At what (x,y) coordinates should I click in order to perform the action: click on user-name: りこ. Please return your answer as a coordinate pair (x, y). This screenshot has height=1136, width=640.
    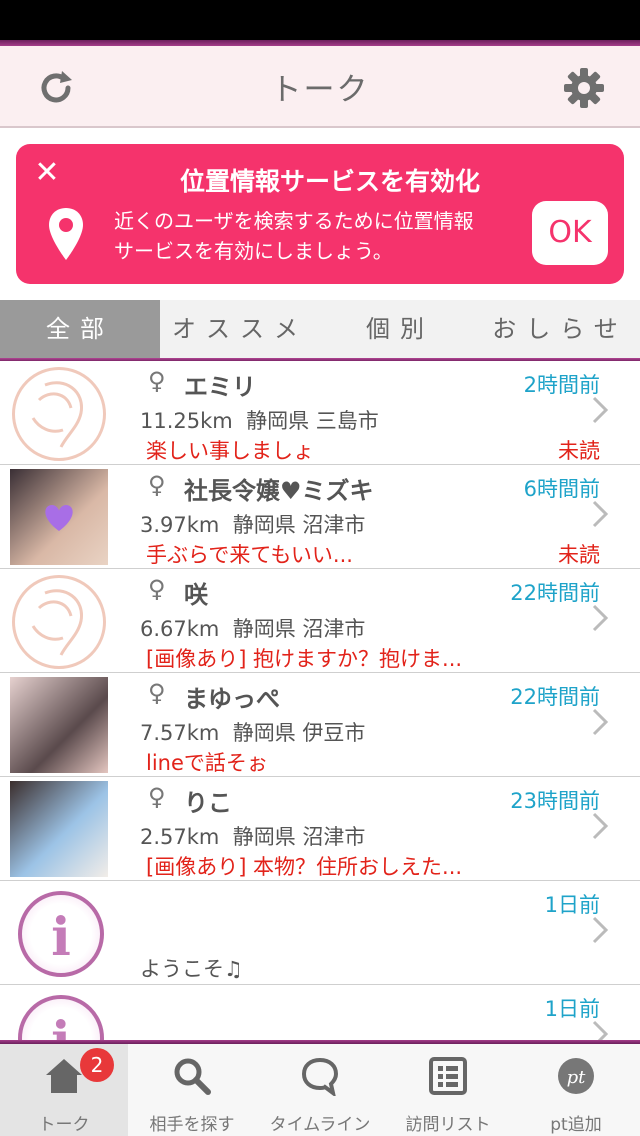
    Looking at the image, I should click on (208, 803).